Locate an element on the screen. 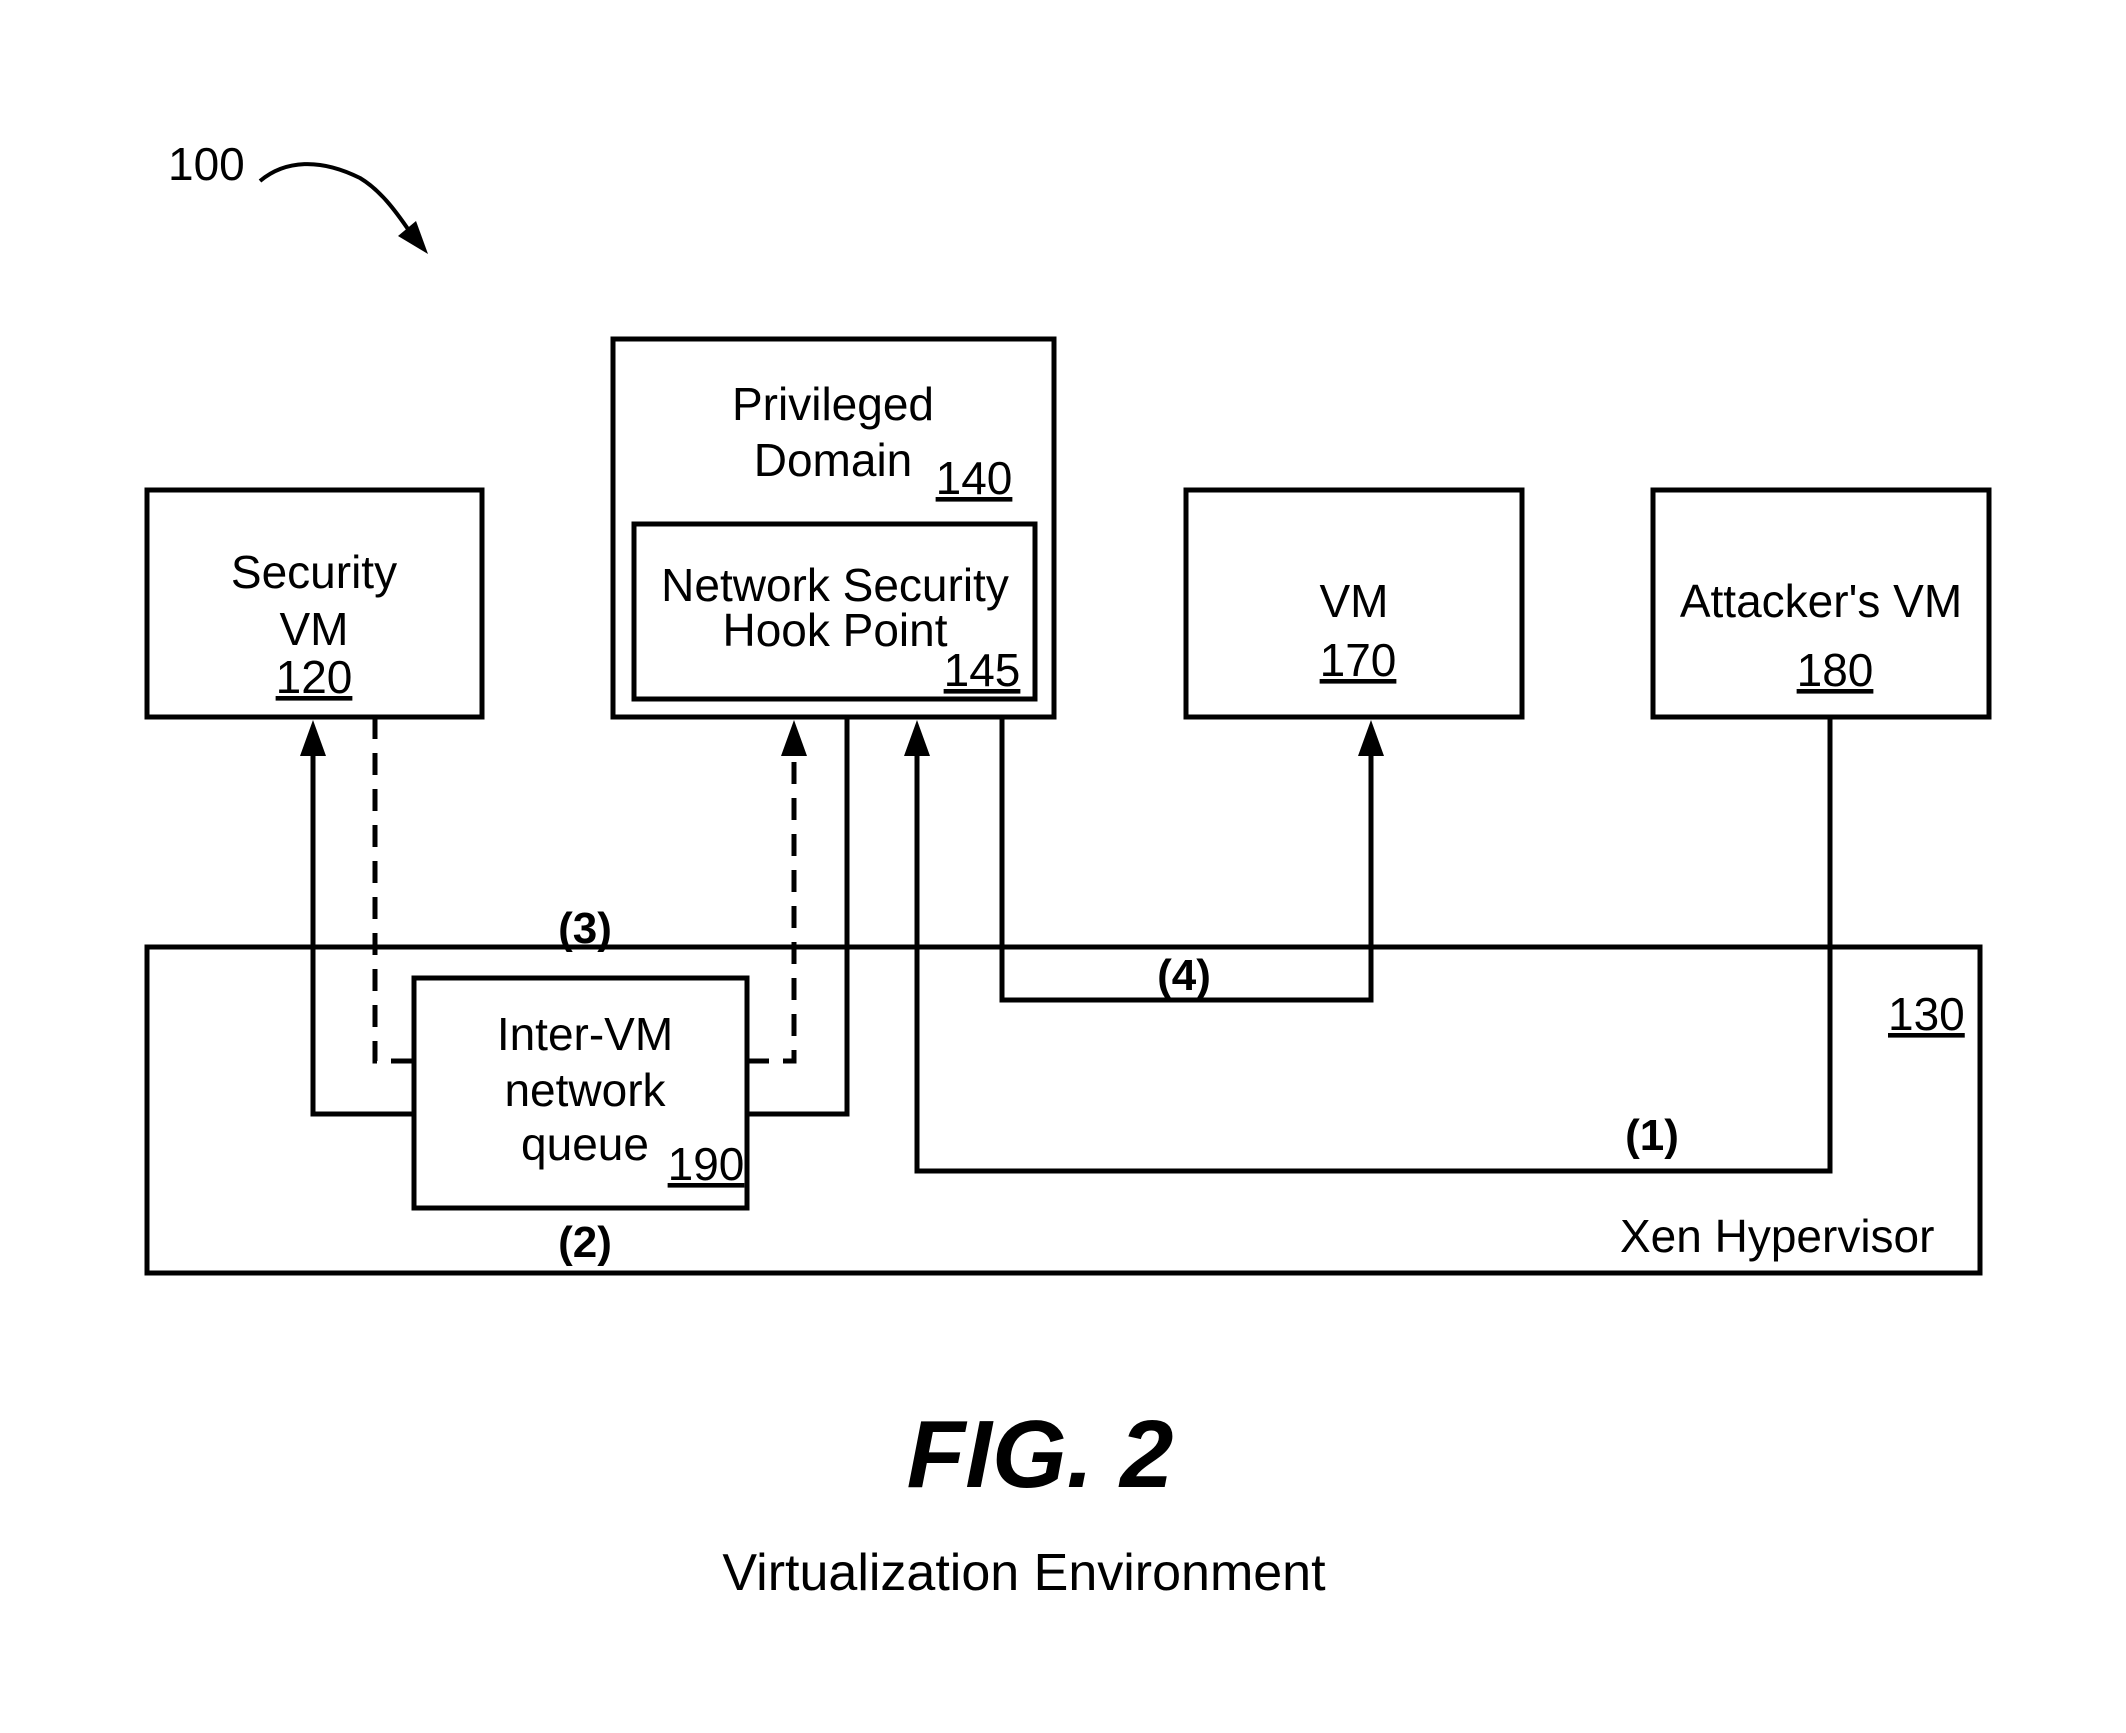 This screenshot has height=1733, width=2126. figure-ref-arrowhead-icon is located at coordinates (413, 237).